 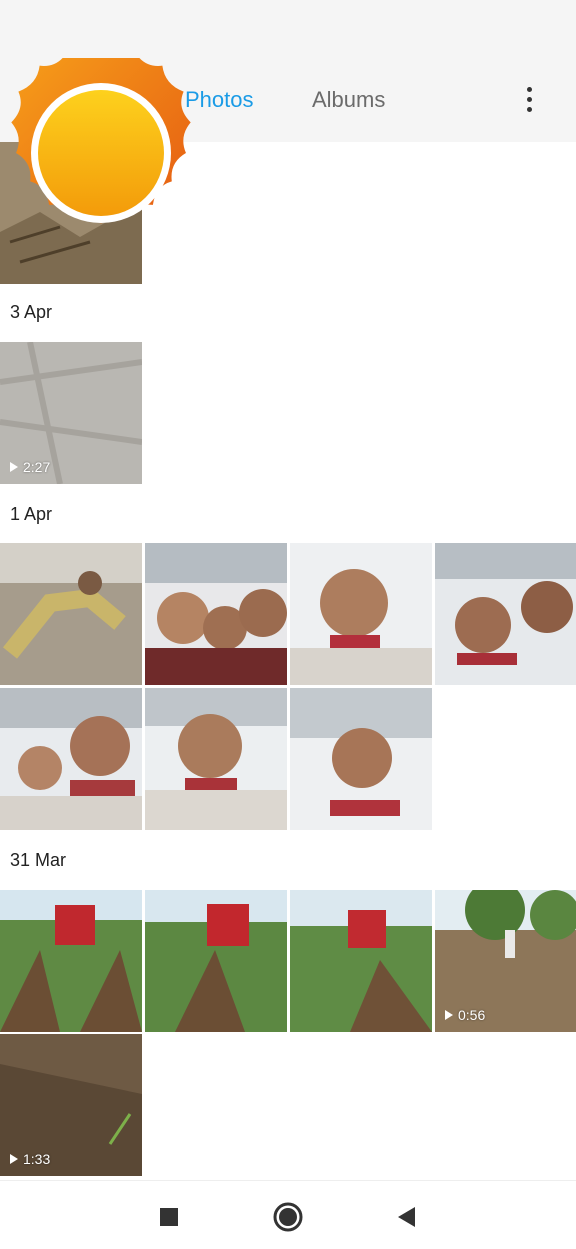 I want to click on recents-square-icon, so click(x=169, y=1217).